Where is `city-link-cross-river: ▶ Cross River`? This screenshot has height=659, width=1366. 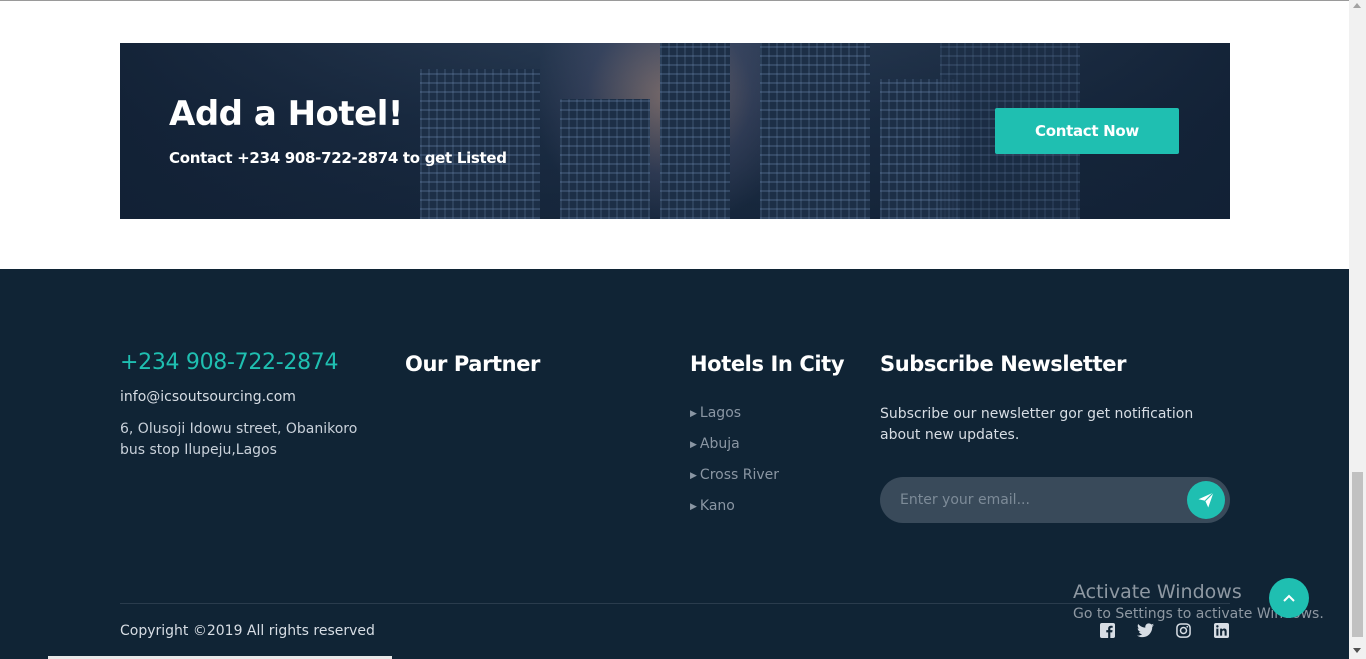
city-link-cross-river: ▶ Cross River is located at coordinates (734, 482).